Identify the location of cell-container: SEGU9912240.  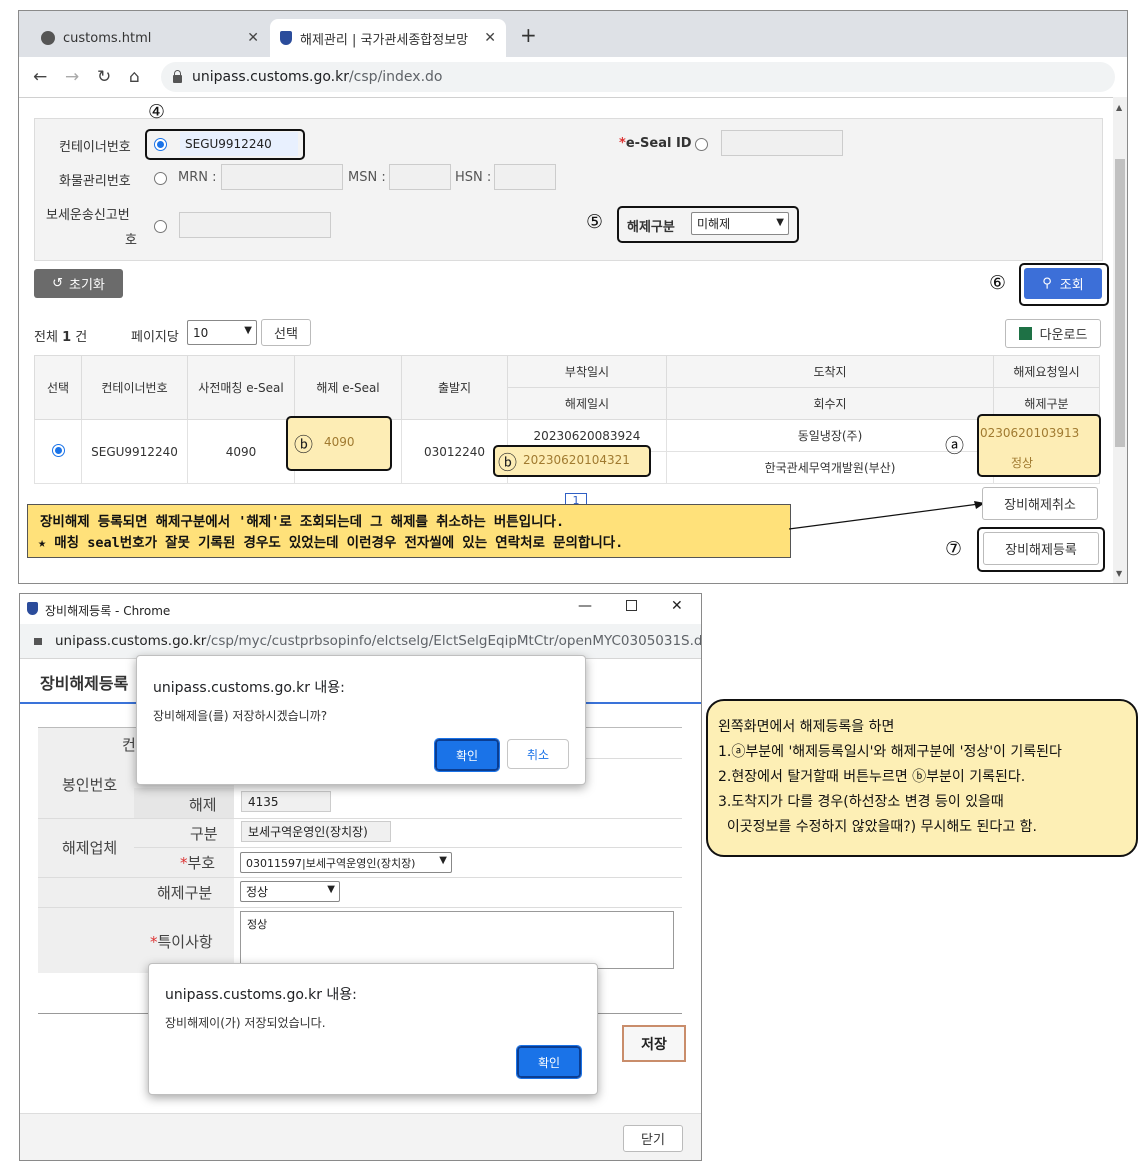
(134, 451).